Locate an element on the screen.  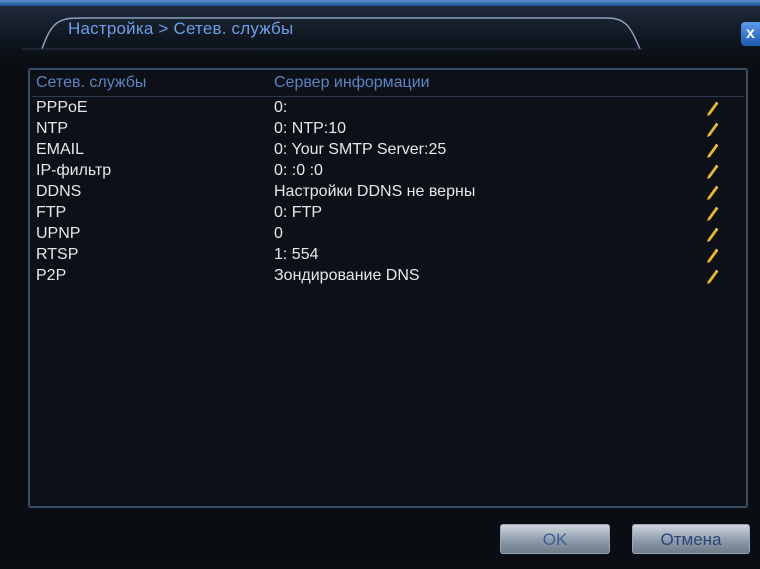
table-row: P2P Зондирование DNS is located at coordinates (388, 276).